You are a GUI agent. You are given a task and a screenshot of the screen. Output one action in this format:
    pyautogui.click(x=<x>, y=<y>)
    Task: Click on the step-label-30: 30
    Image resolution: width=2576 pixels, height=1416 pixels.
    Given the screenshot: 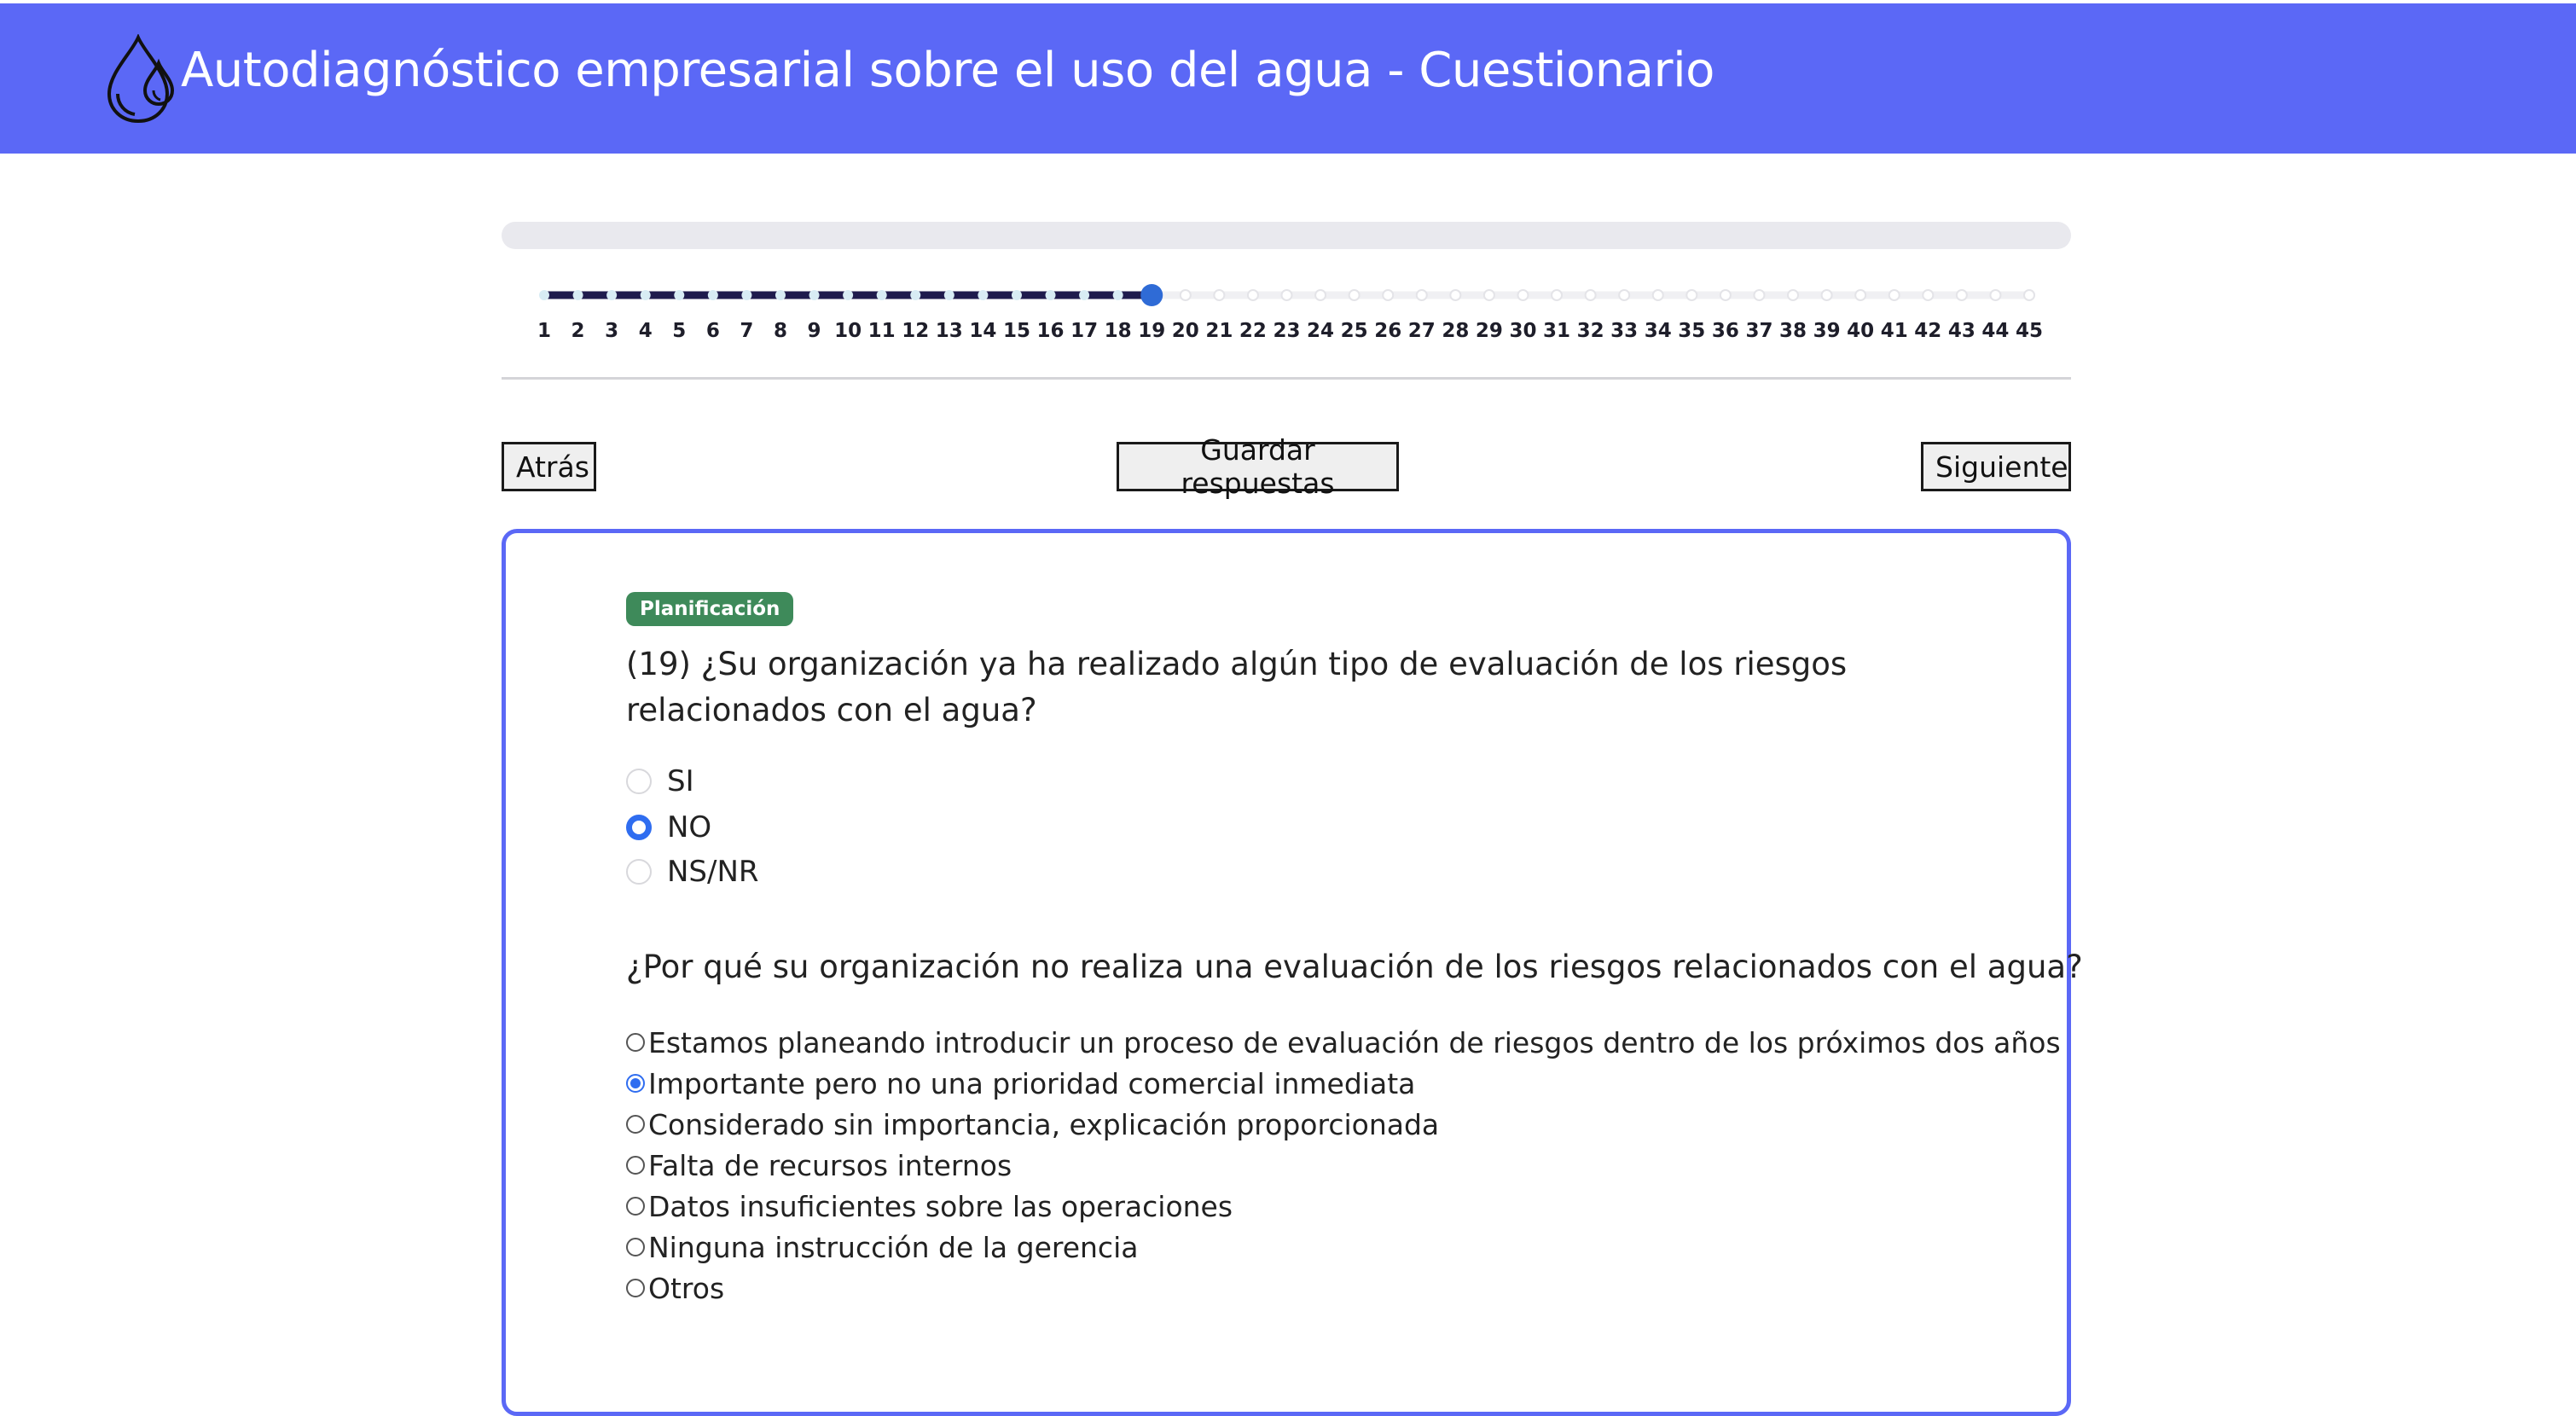 What is the action you would take?
    pyautogui.click(x=1522, y=331)
    